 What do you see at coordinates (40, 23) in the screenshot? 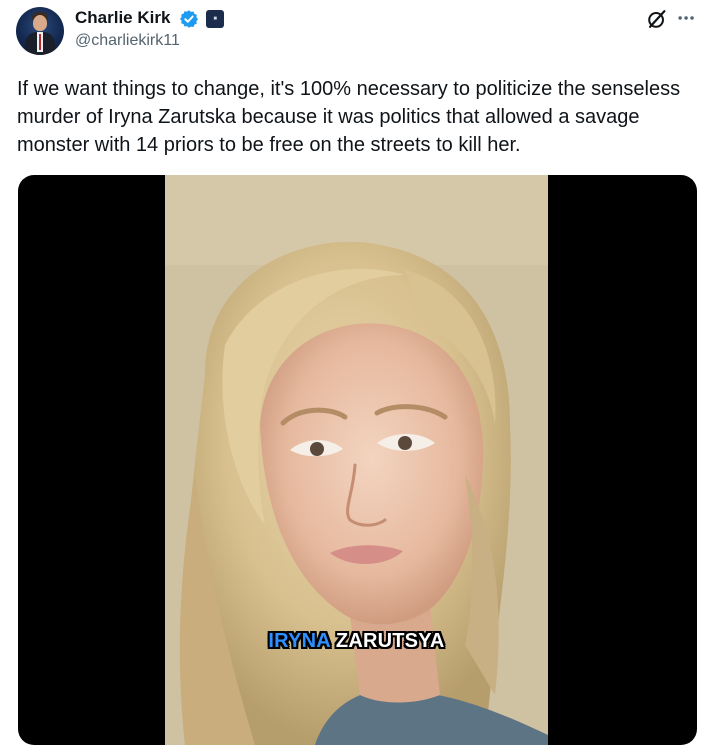
I see `avatar-face` at bounding box center [40, 23].